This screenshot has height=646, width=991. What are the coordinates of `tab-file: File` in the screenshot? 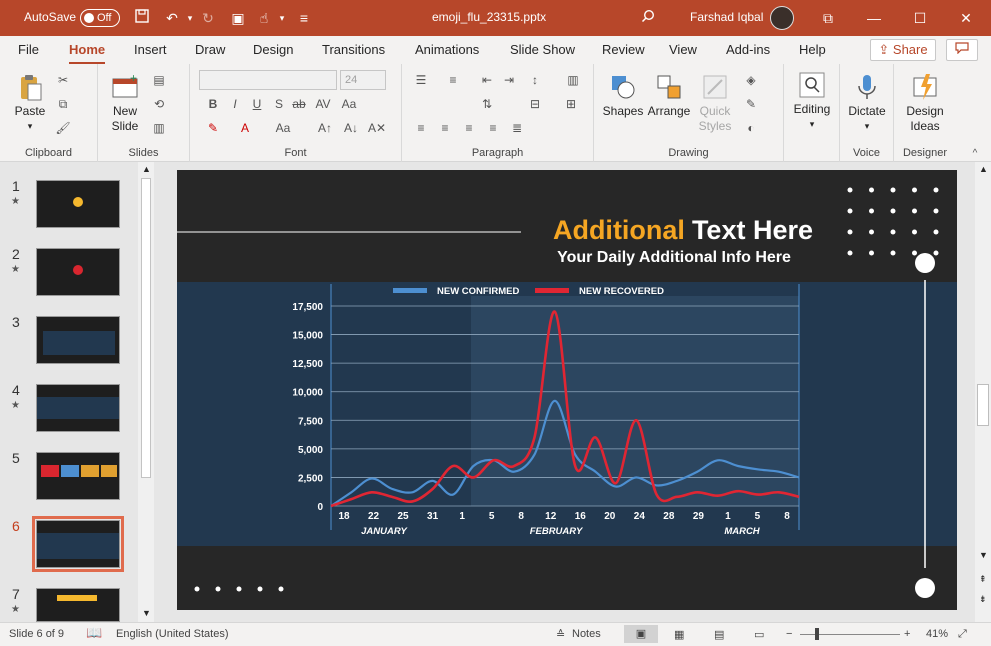 It's located at (28, 49).